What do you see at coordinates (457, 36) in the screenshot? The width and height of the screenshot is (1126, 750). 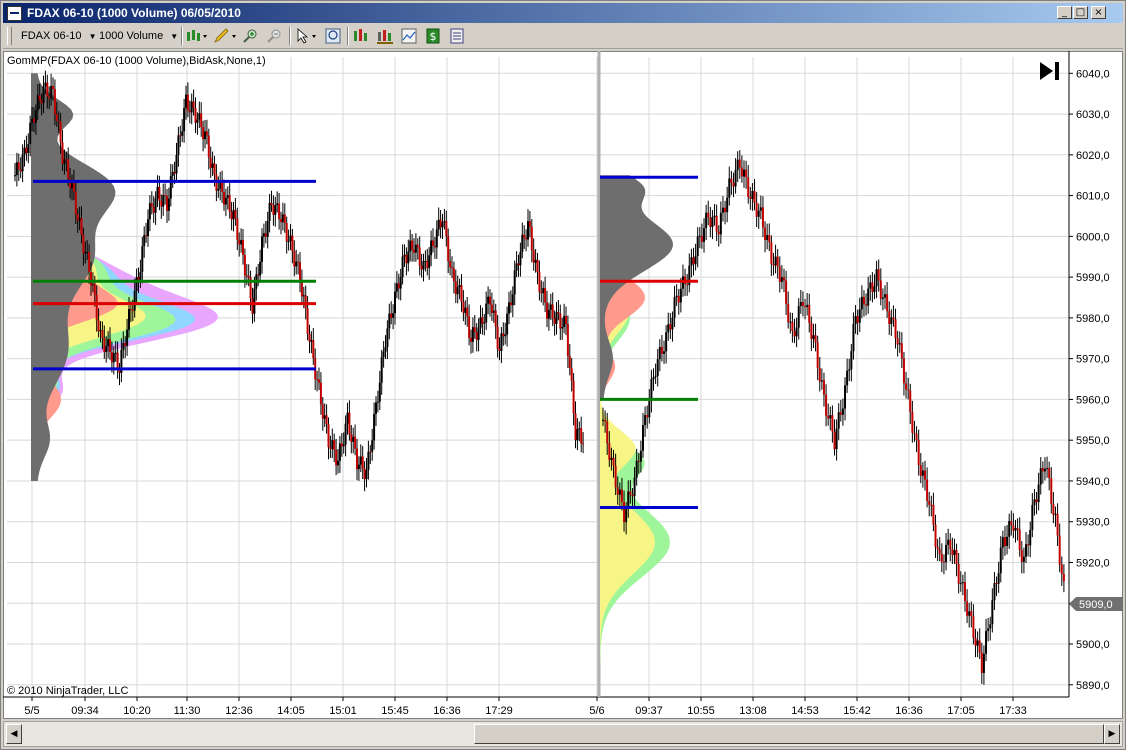 I see `data-box-icon` at bounding box center [457, 36].